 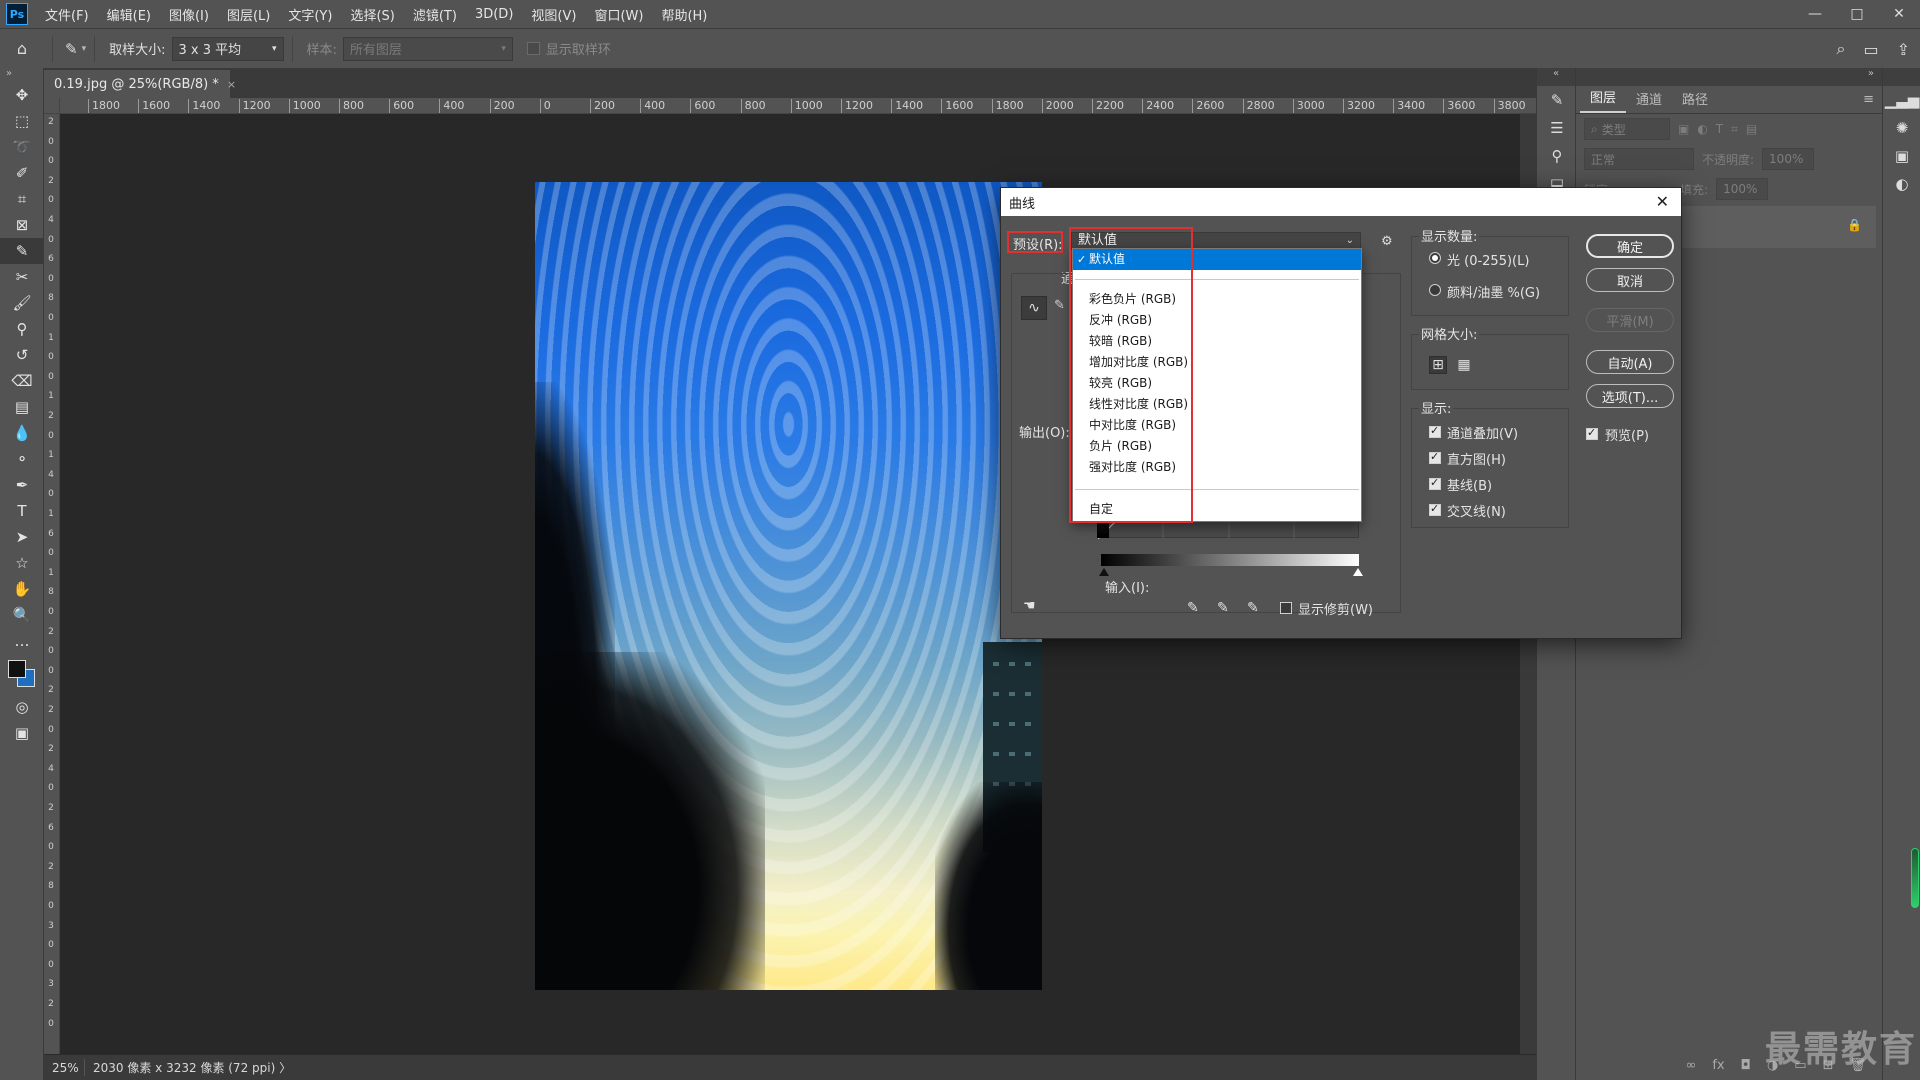 What do you see at coordinates (1387, 241) in the screenshot?
I see `gear-icon: ⚙` at bounding box center [1387, 241].